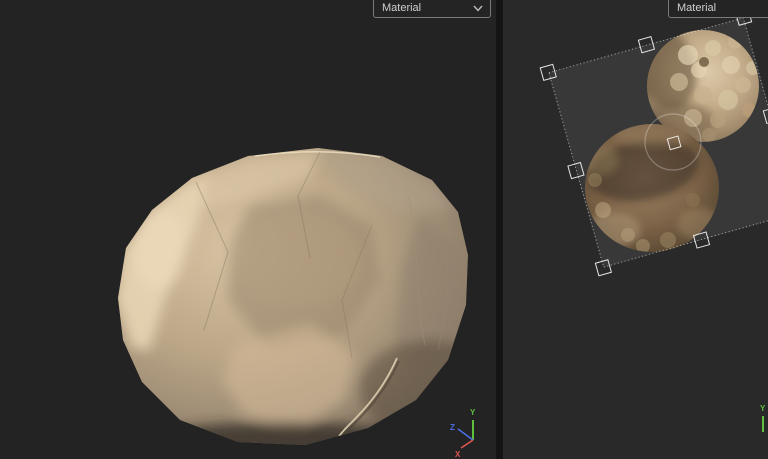 This screenshot has height=459, width=768. What do you see at coordinates (499, 229) in the screenshot?
I see `viewport-divider` at bounding box center [499, 229].